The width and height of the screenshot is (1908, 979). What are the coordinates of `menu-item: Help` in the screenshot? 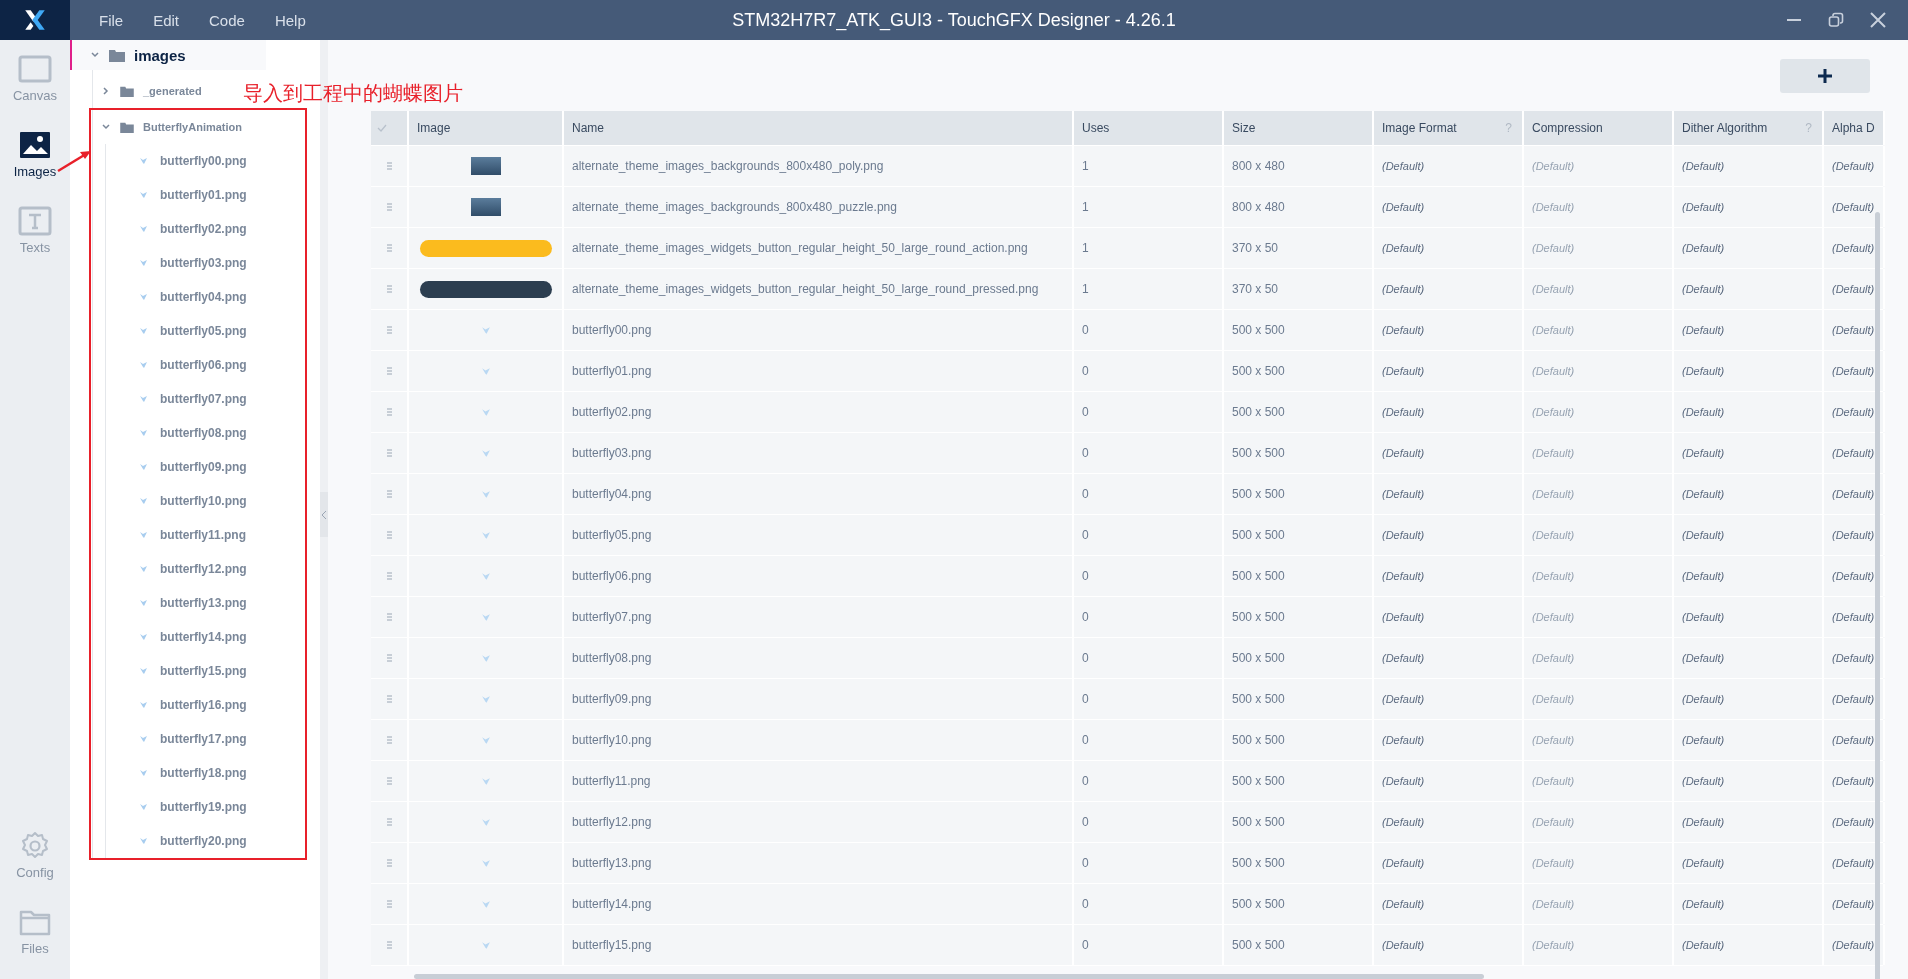 It's located at (290, 20).